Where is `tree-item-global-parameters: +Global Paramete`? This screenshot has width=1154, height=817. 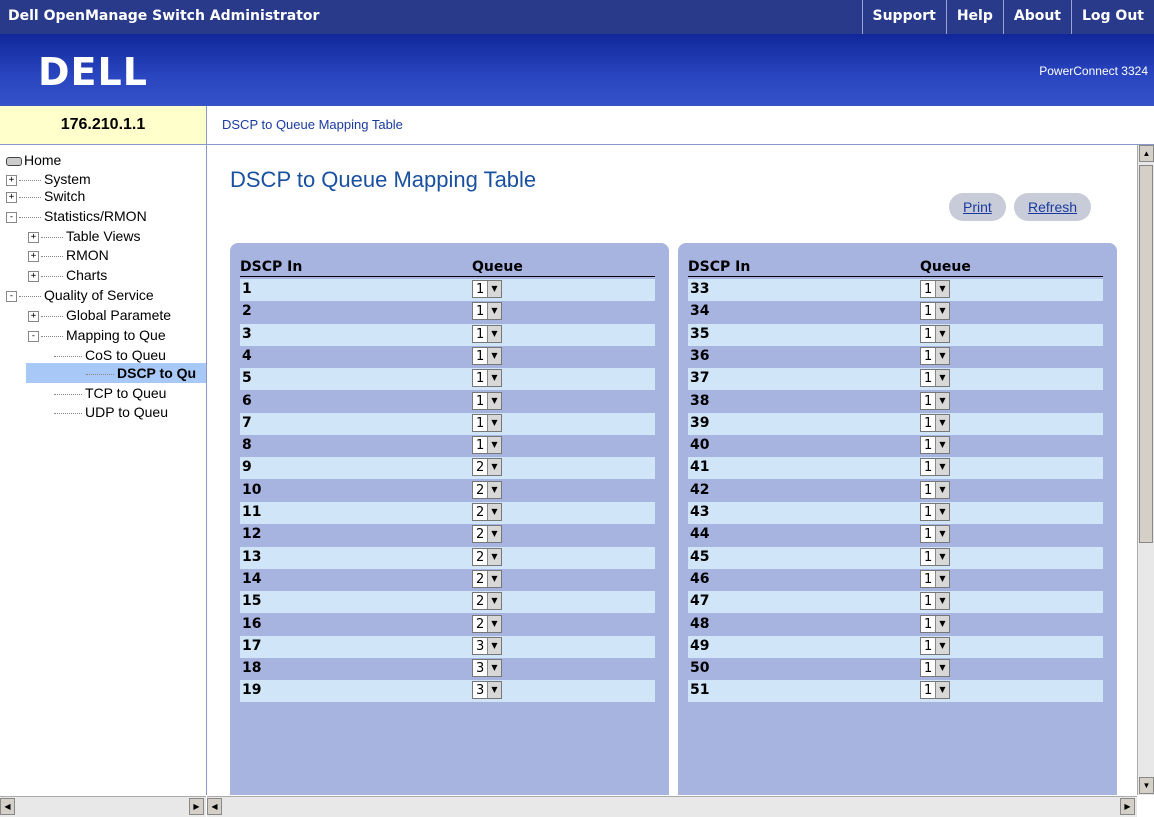 tree-item-global-parameters: +Global Paramete is located at coordinates (99, 315).